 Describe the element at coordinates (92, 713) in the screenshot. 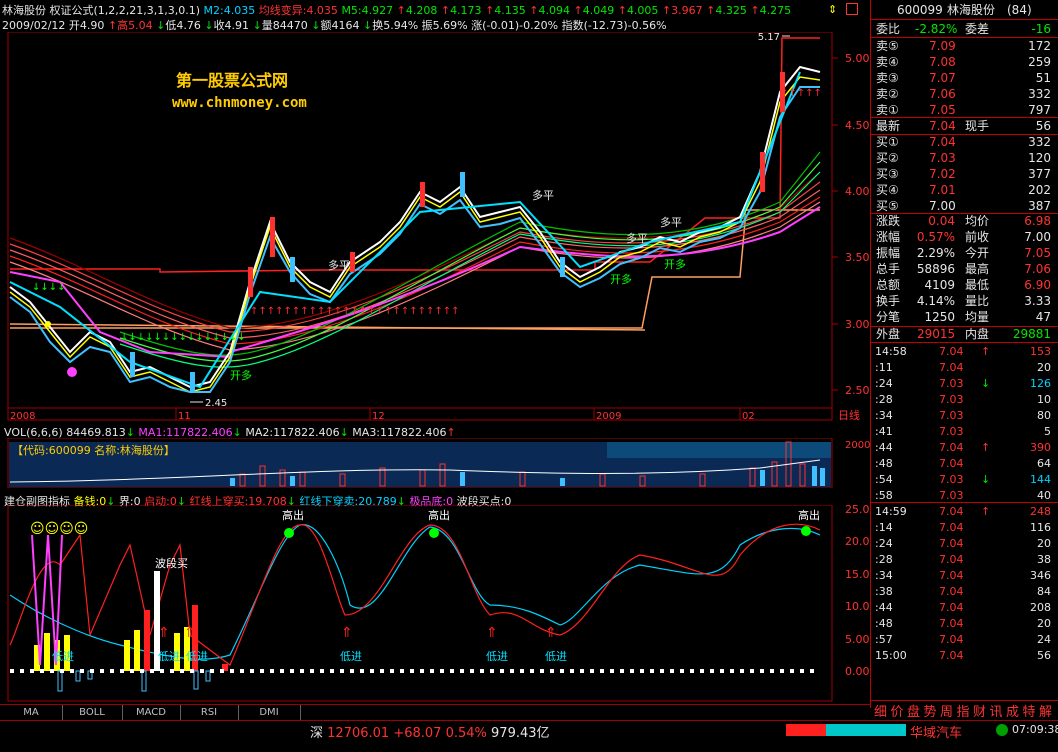

I see `tab-boll: BOLL` at that location.